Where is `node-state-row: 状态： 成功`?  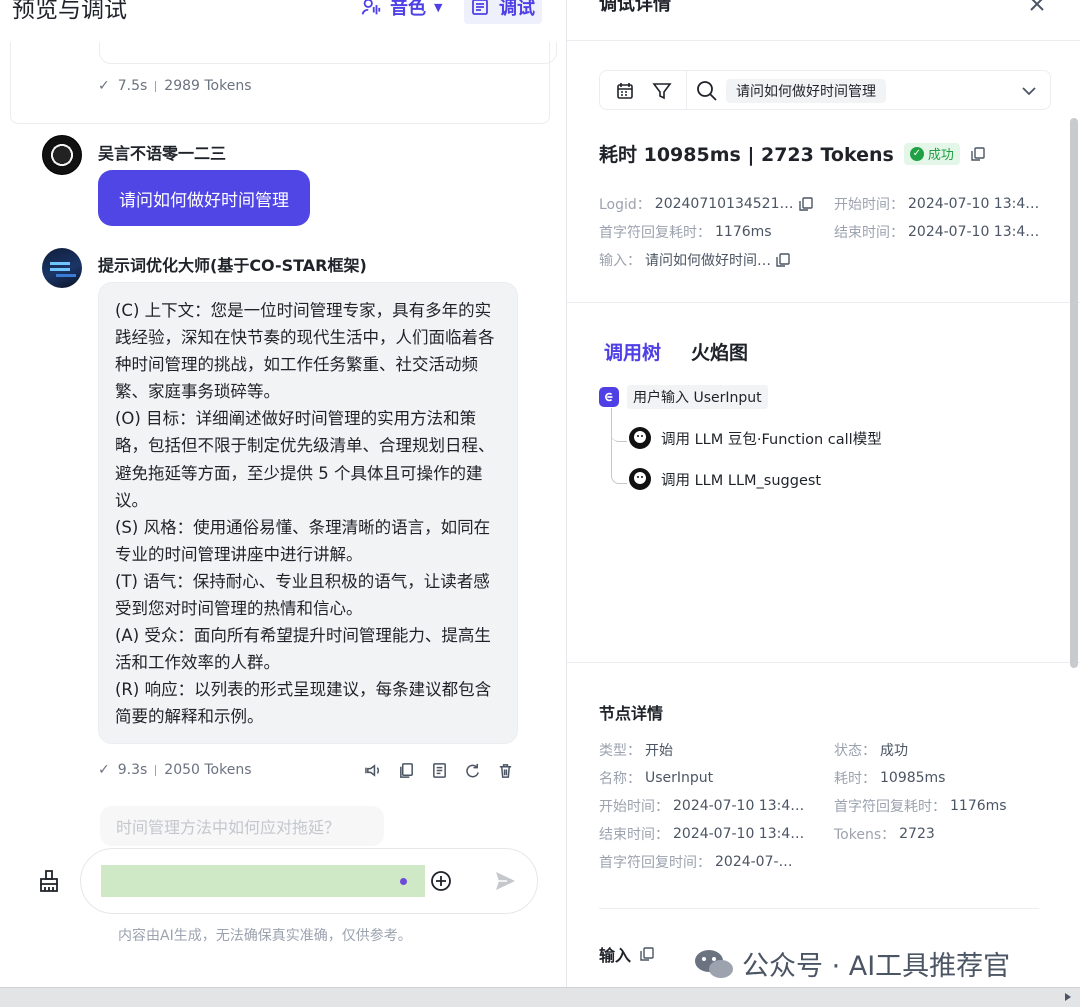 node-state-row: 状态： 成功 is located at coordinates (871, 750).